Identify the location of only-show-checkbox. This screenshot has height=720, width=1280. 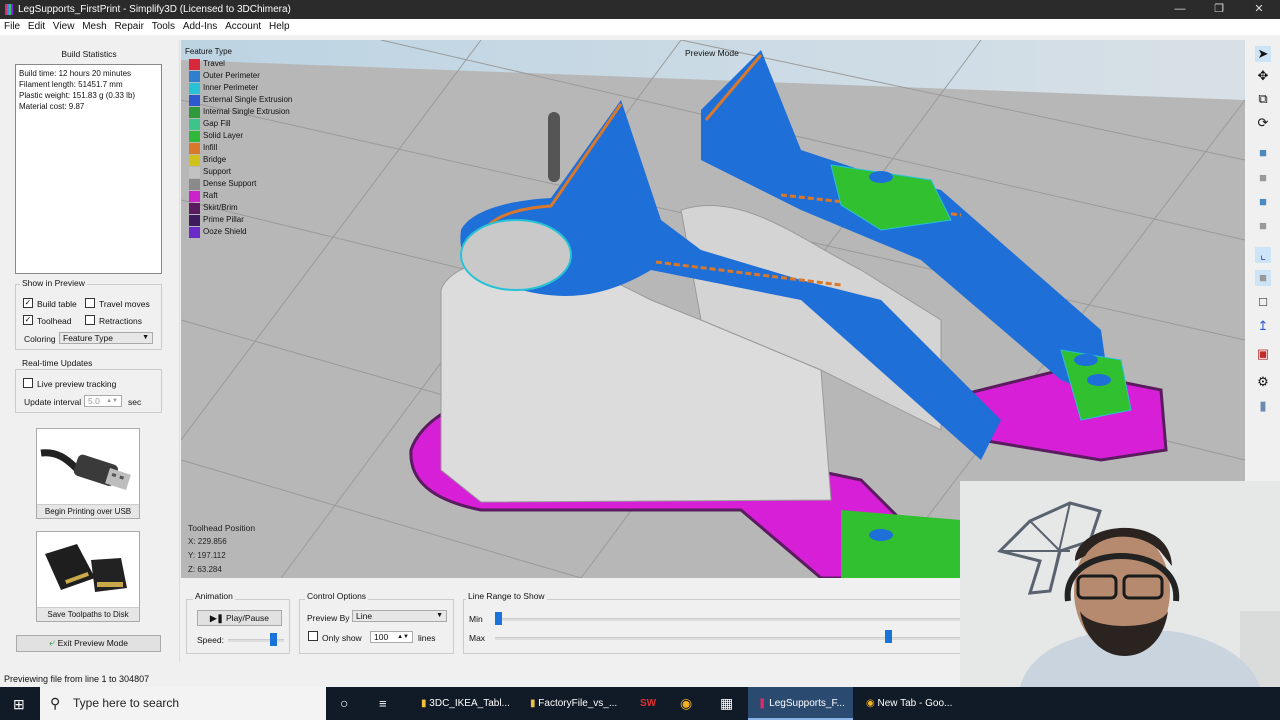
(313, 636).